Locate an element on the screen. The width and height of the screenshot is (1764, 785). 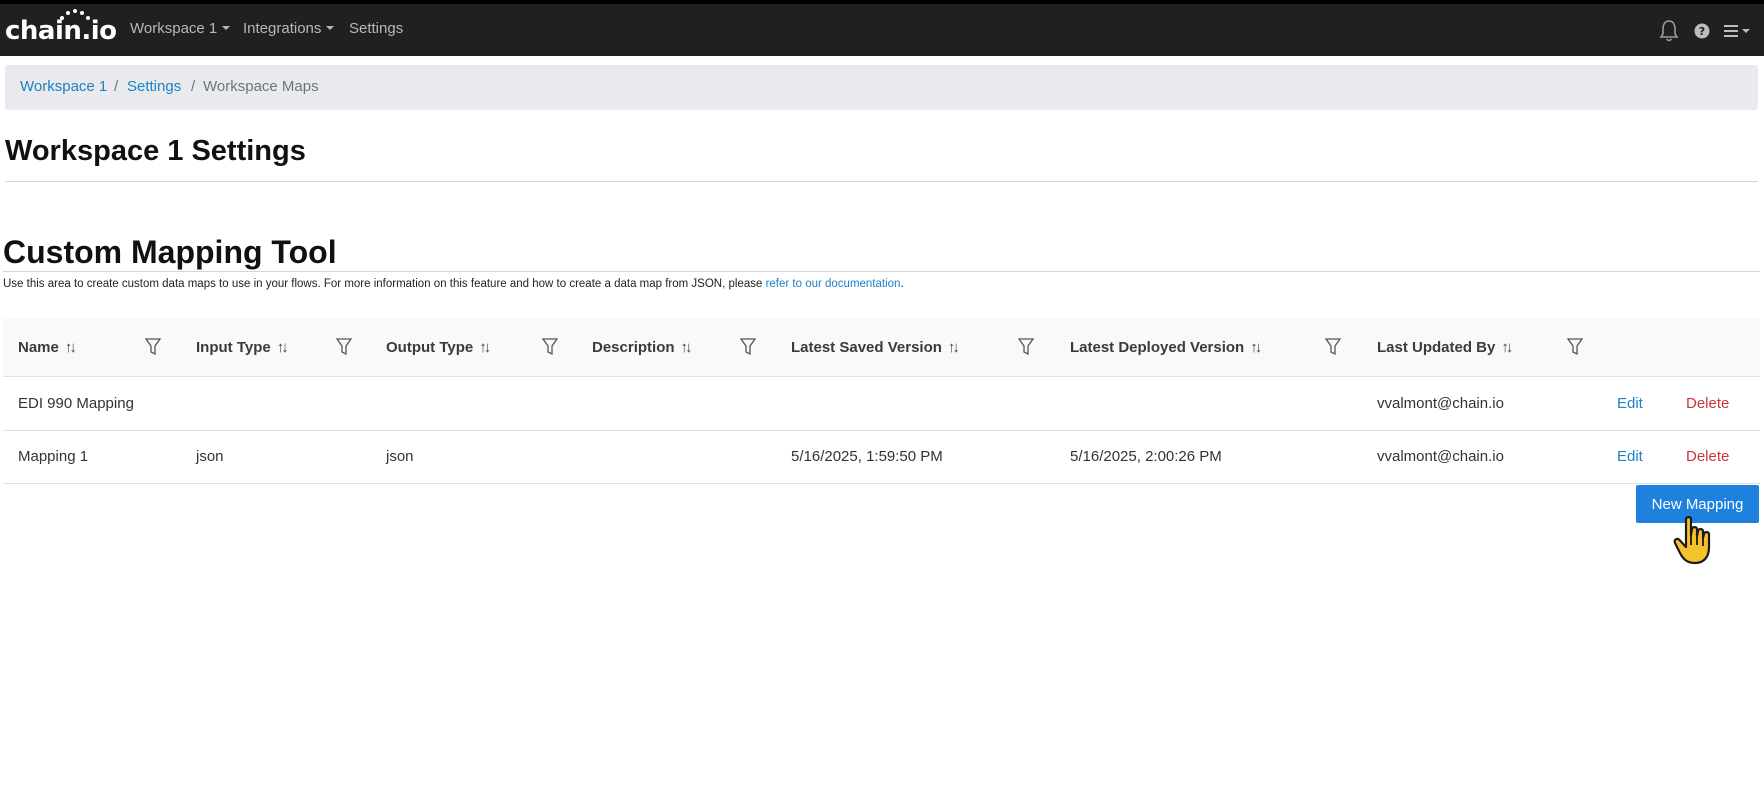
column-header-latest-saved-version: Latest Saved Version ↑↓ is located at coordinates (875, 347).